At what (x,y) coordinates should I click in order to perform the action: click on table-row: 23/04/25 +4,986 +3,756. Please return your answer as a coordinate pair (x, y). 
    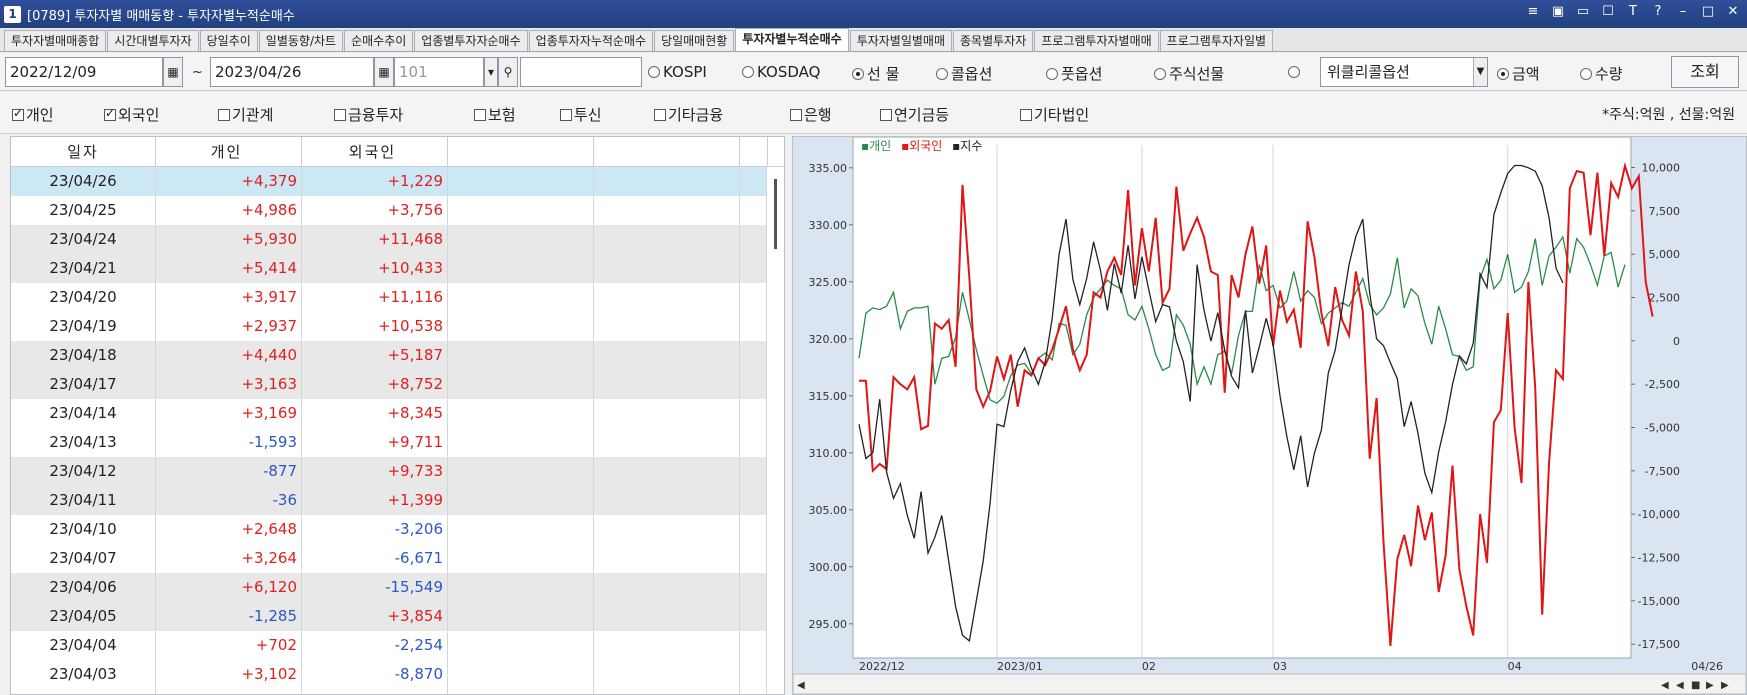
    Looking at the image, I should click on (397, 210).